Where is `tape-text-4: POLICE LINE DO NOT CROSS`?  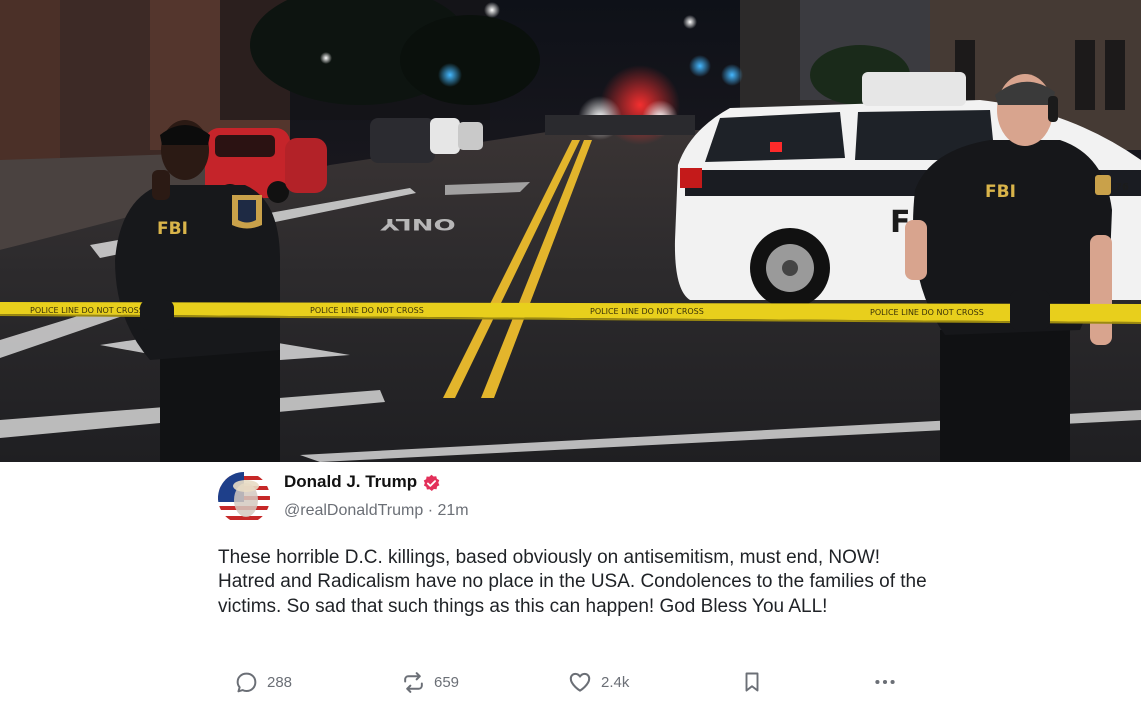
tape-text-4: POLICE LINE DO NOT CROSS is located at coordinates (927, 312).